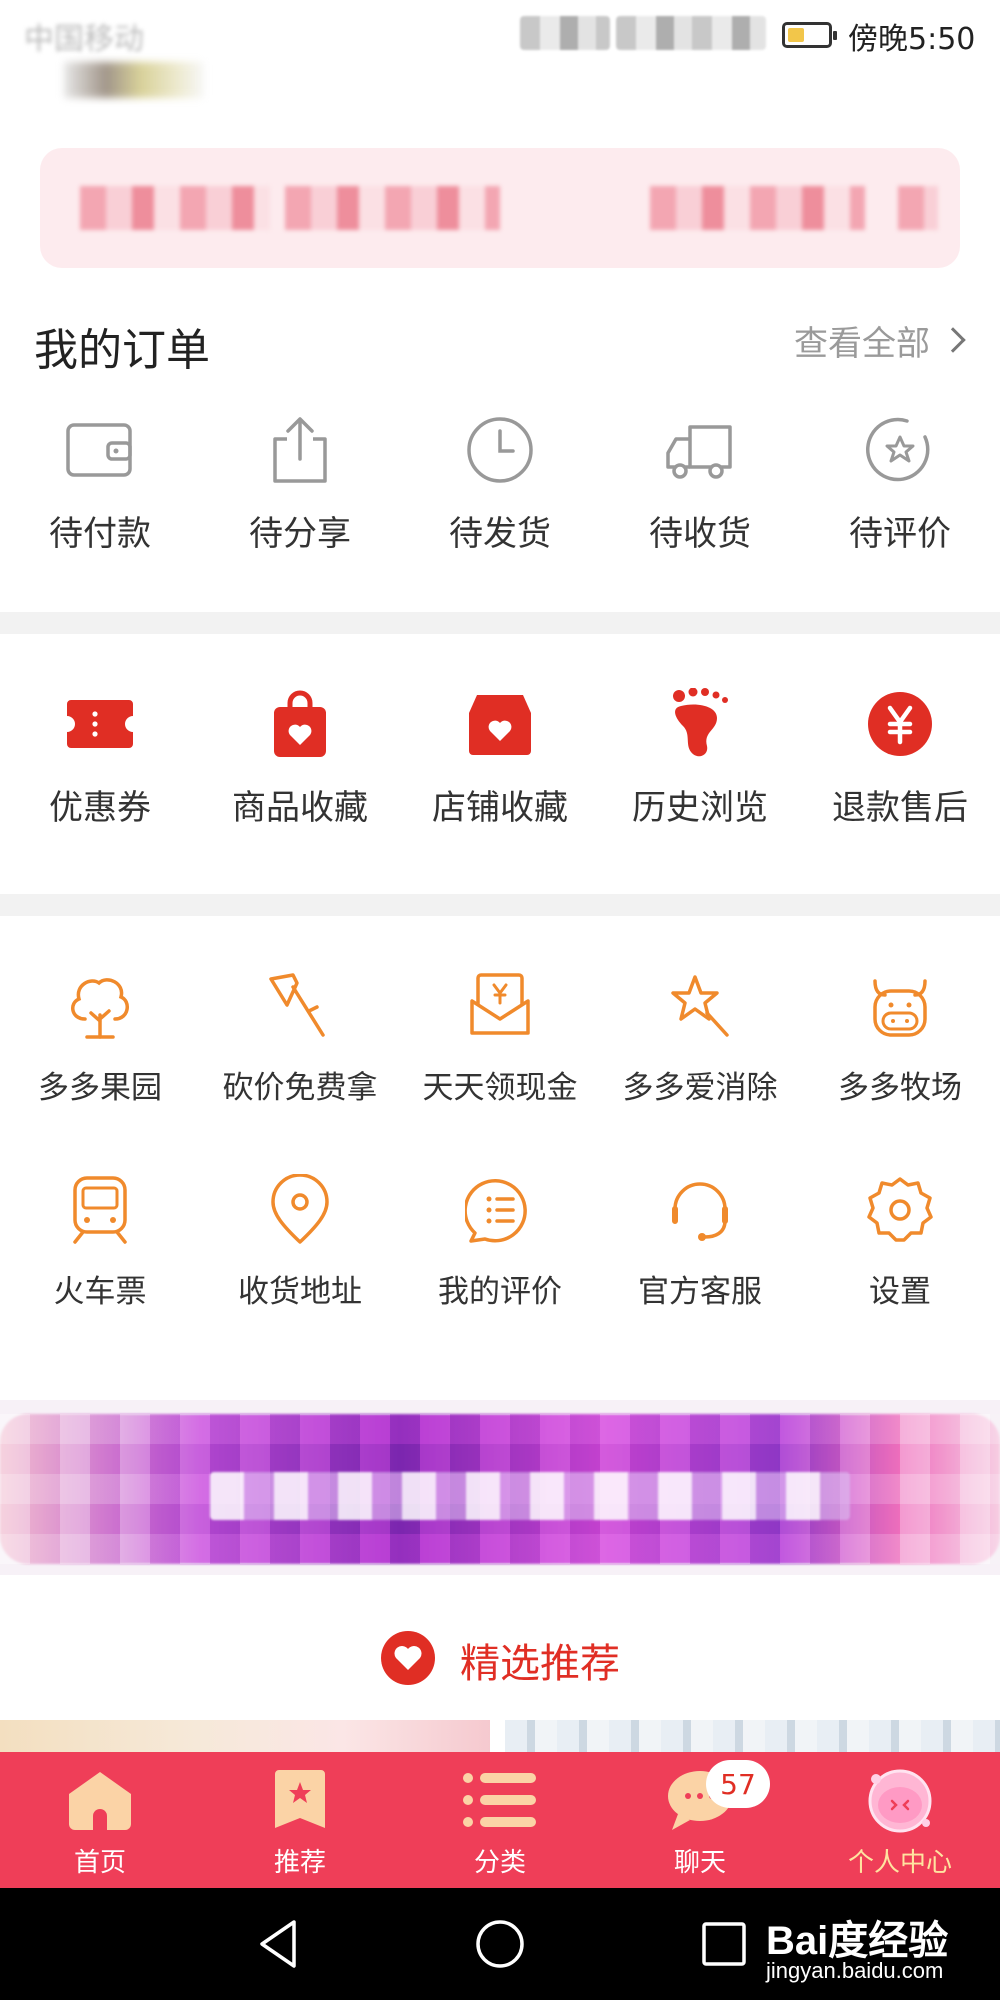  I want to click on tab-profile-label: 个人中心, so click(899, 1863).